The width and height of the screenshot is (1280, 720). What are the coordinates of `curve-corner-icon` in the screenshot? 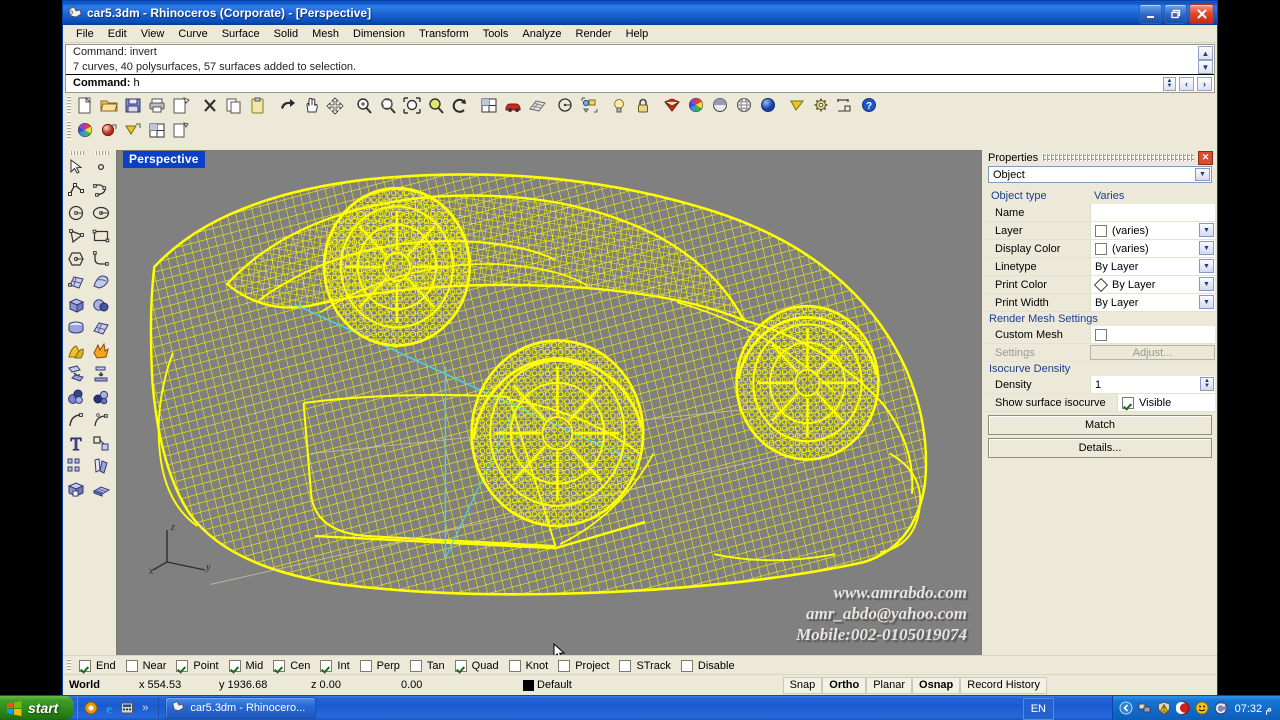 It's located at (102, 260).